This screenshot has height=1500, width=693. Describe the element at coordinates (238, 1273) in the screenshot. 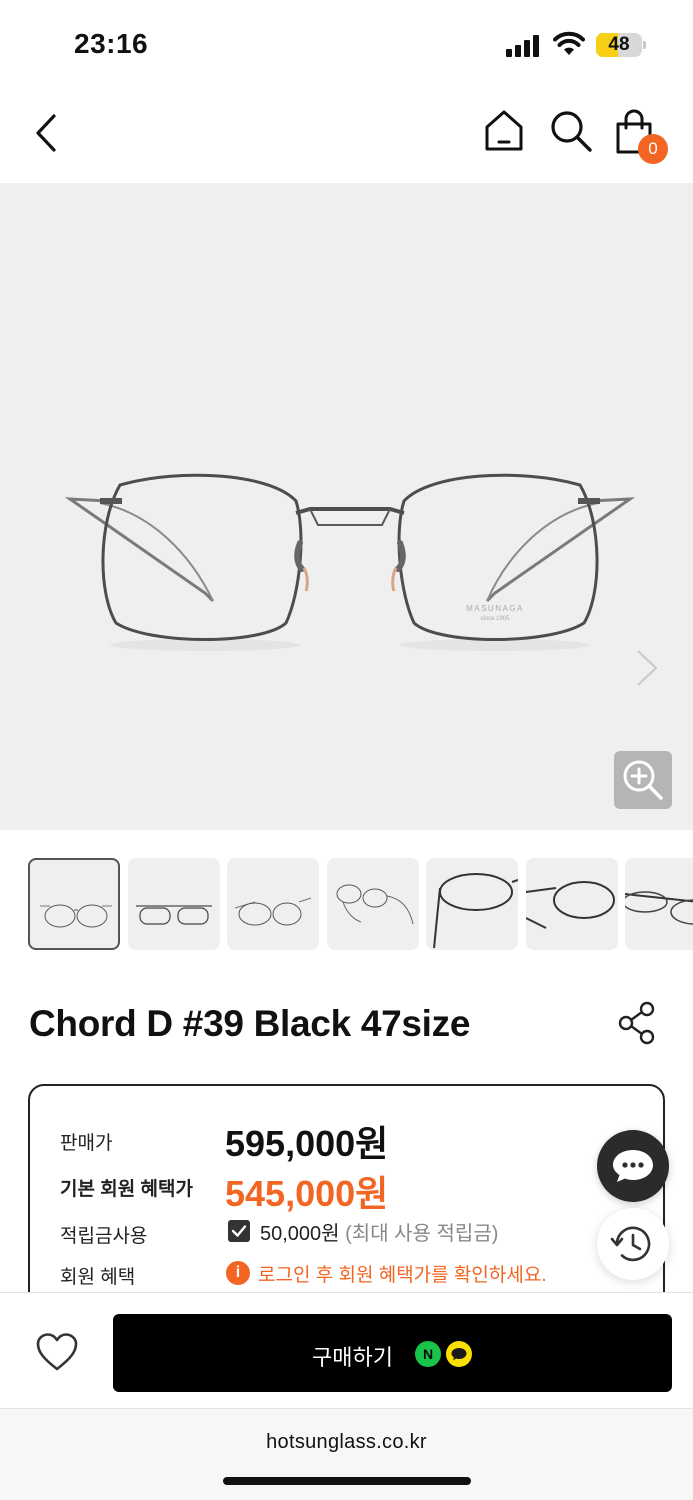

I see `info-icon: i` at that location.